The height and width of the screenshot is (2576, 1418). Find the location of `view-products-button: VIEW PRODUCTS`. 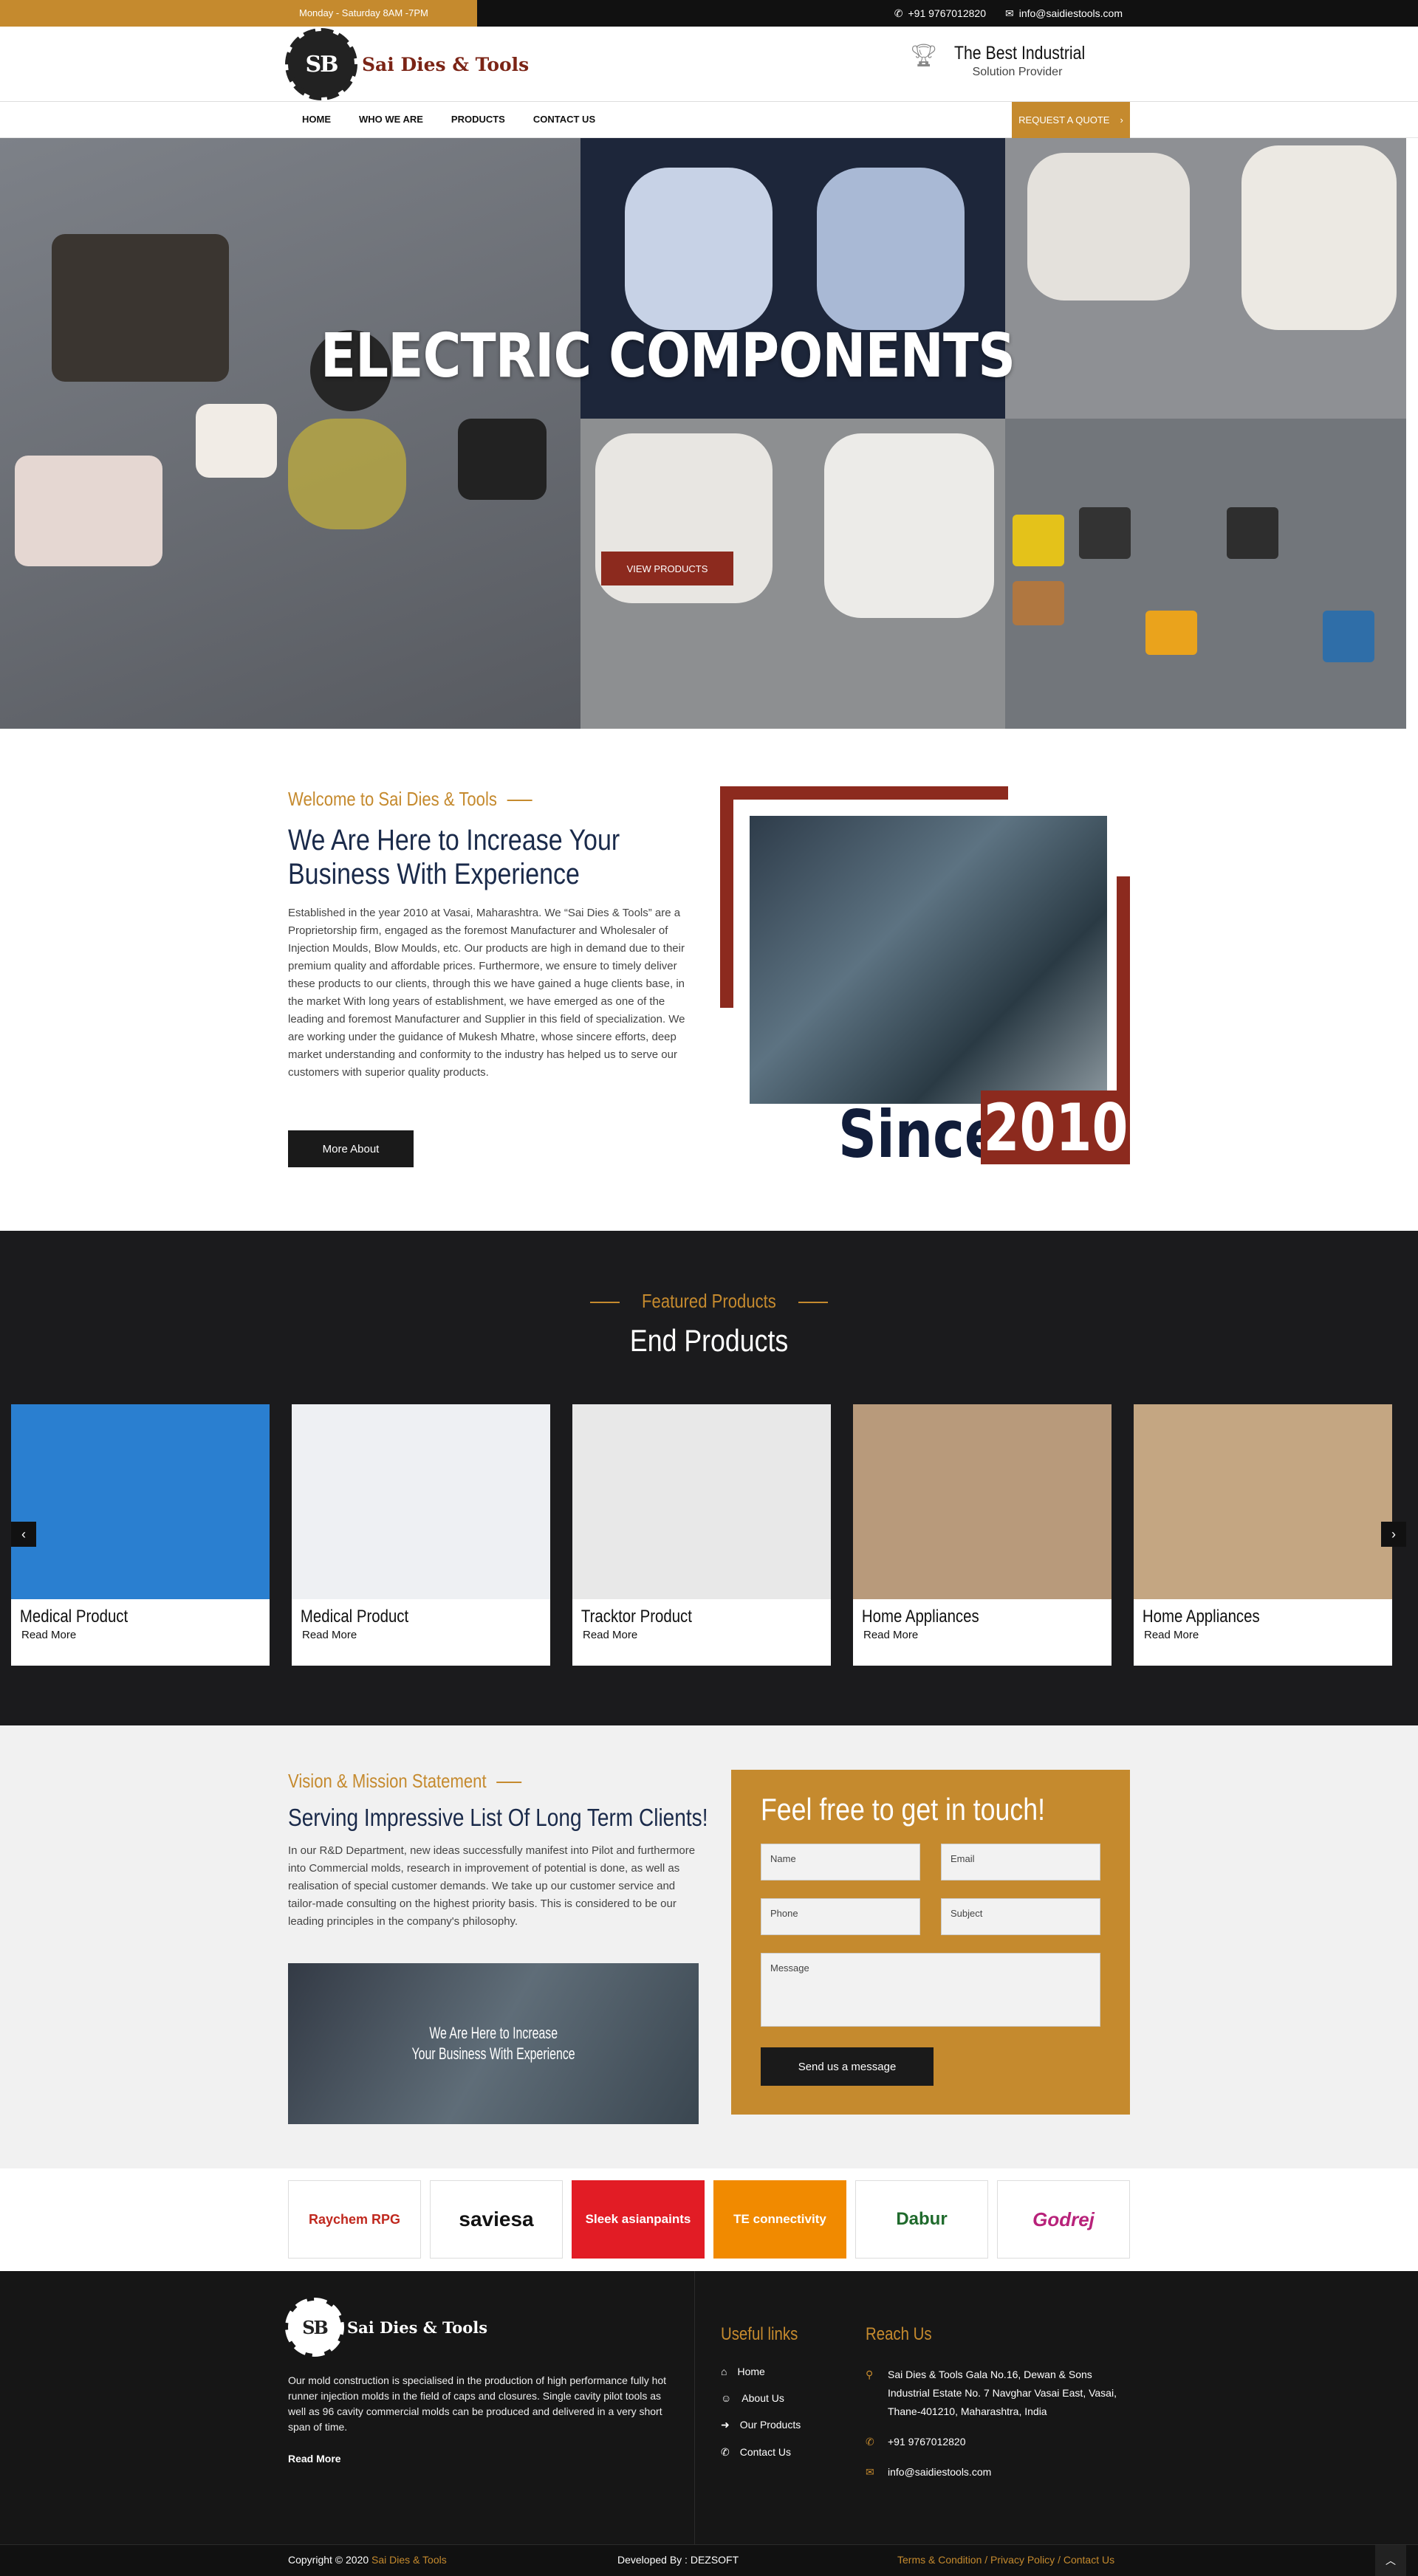

view-products-button: VIEW PRODUCTS is located at coordinates (667, 568).